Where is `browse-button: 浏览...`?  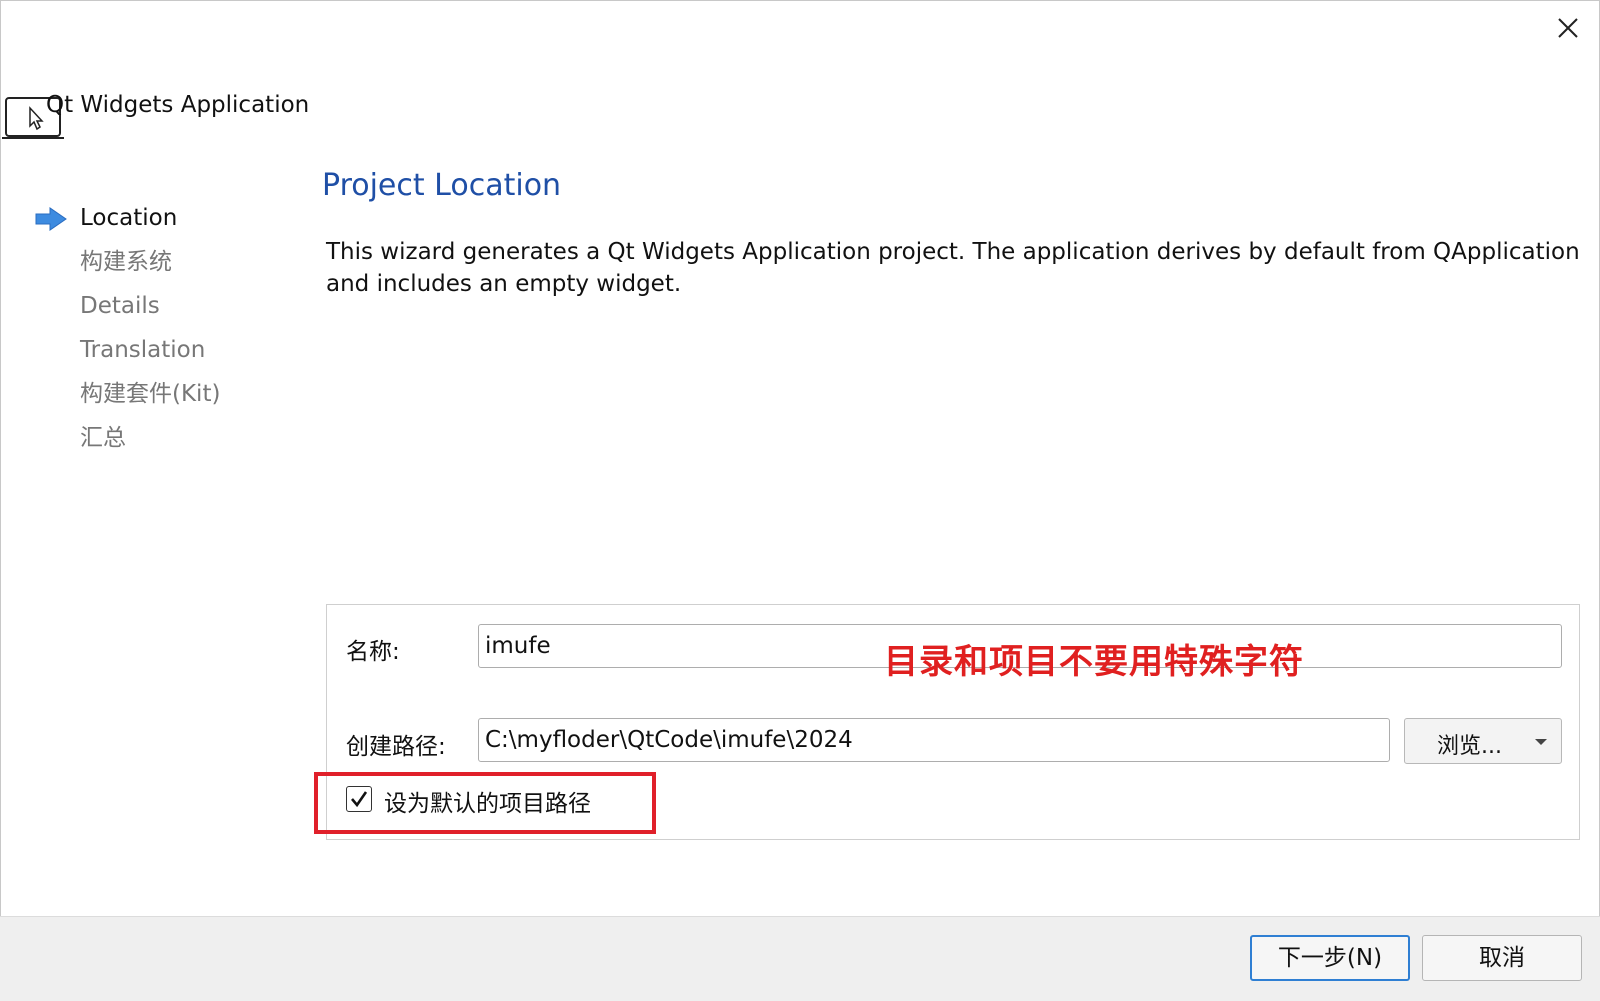
browse-button: 浏览... is located at coordinates (1483, 741).